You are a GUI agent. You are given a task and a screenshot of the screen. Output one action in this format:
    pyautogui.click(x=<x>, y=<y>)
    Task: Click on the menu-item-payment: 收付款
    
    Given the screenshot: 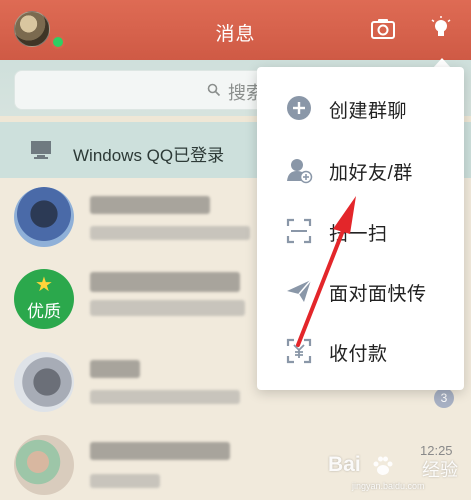 What is the action you would take?
    pyautogui.click(x=360, y=350)
    